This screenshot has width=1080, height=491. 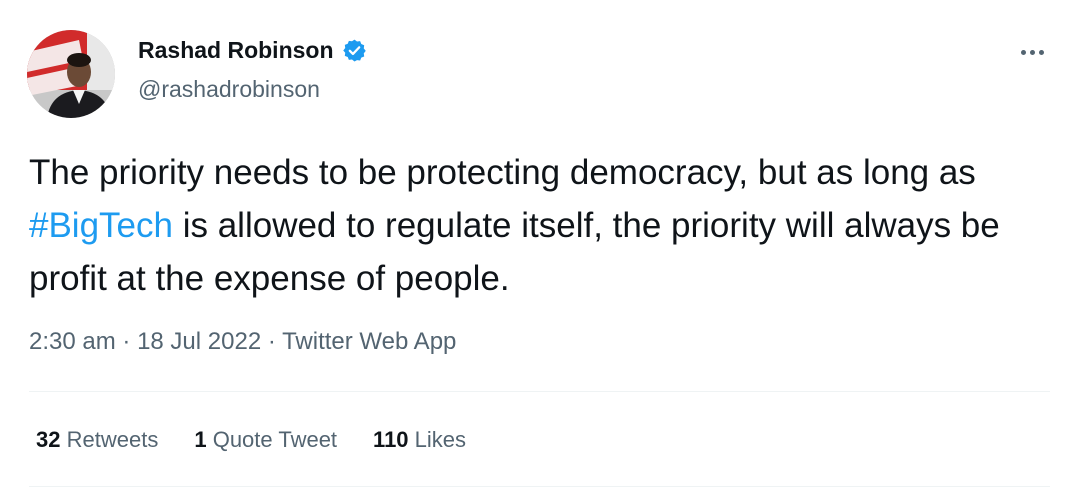 What do you see at coordinates (200, 439) in the screenshot?
I see `quotes-count: 1` at bounding box center [200, 439].